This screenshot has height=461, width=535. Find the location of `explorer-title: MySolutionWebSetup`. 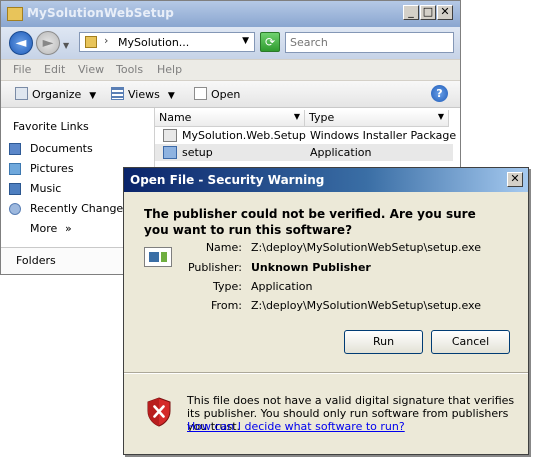

explorer-title: MySolutionWebSetup is located at coordinates (100, 13).